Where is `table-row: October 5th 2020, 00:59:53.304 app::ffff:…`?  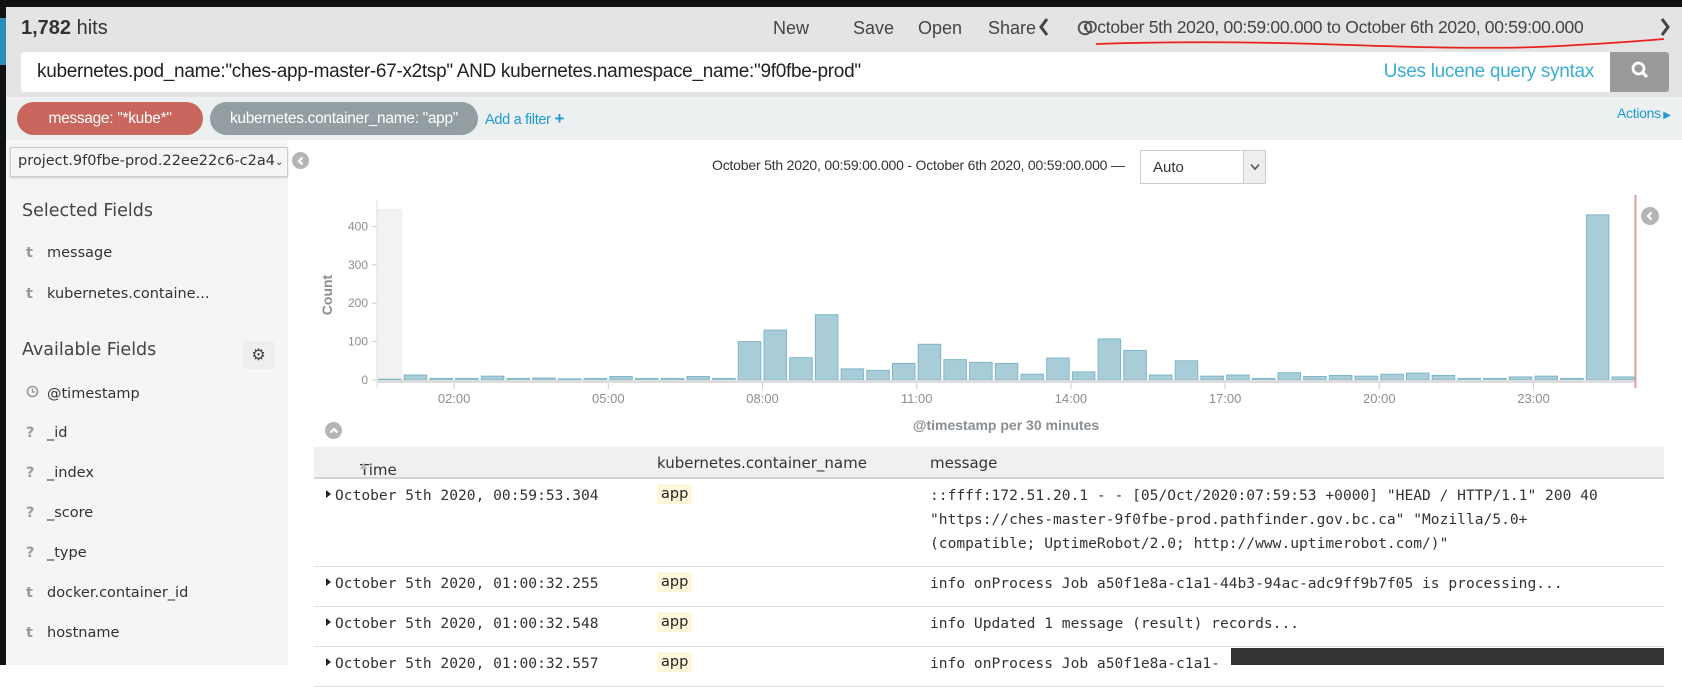
table-row: October 5th 2020, 00:59:53.304 app::ffff:… is located at coordinates (989, 523).